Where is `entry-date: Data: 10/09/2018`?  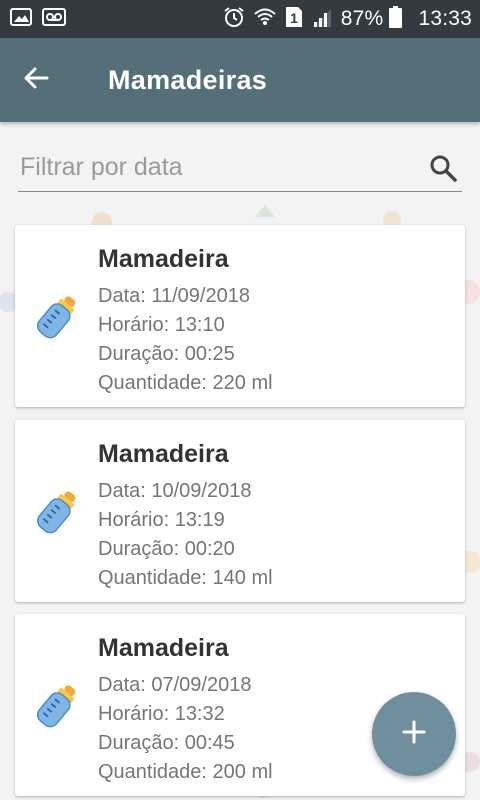 entry-date: Data: 10/09/2018 is located at coordinates (175, 491).